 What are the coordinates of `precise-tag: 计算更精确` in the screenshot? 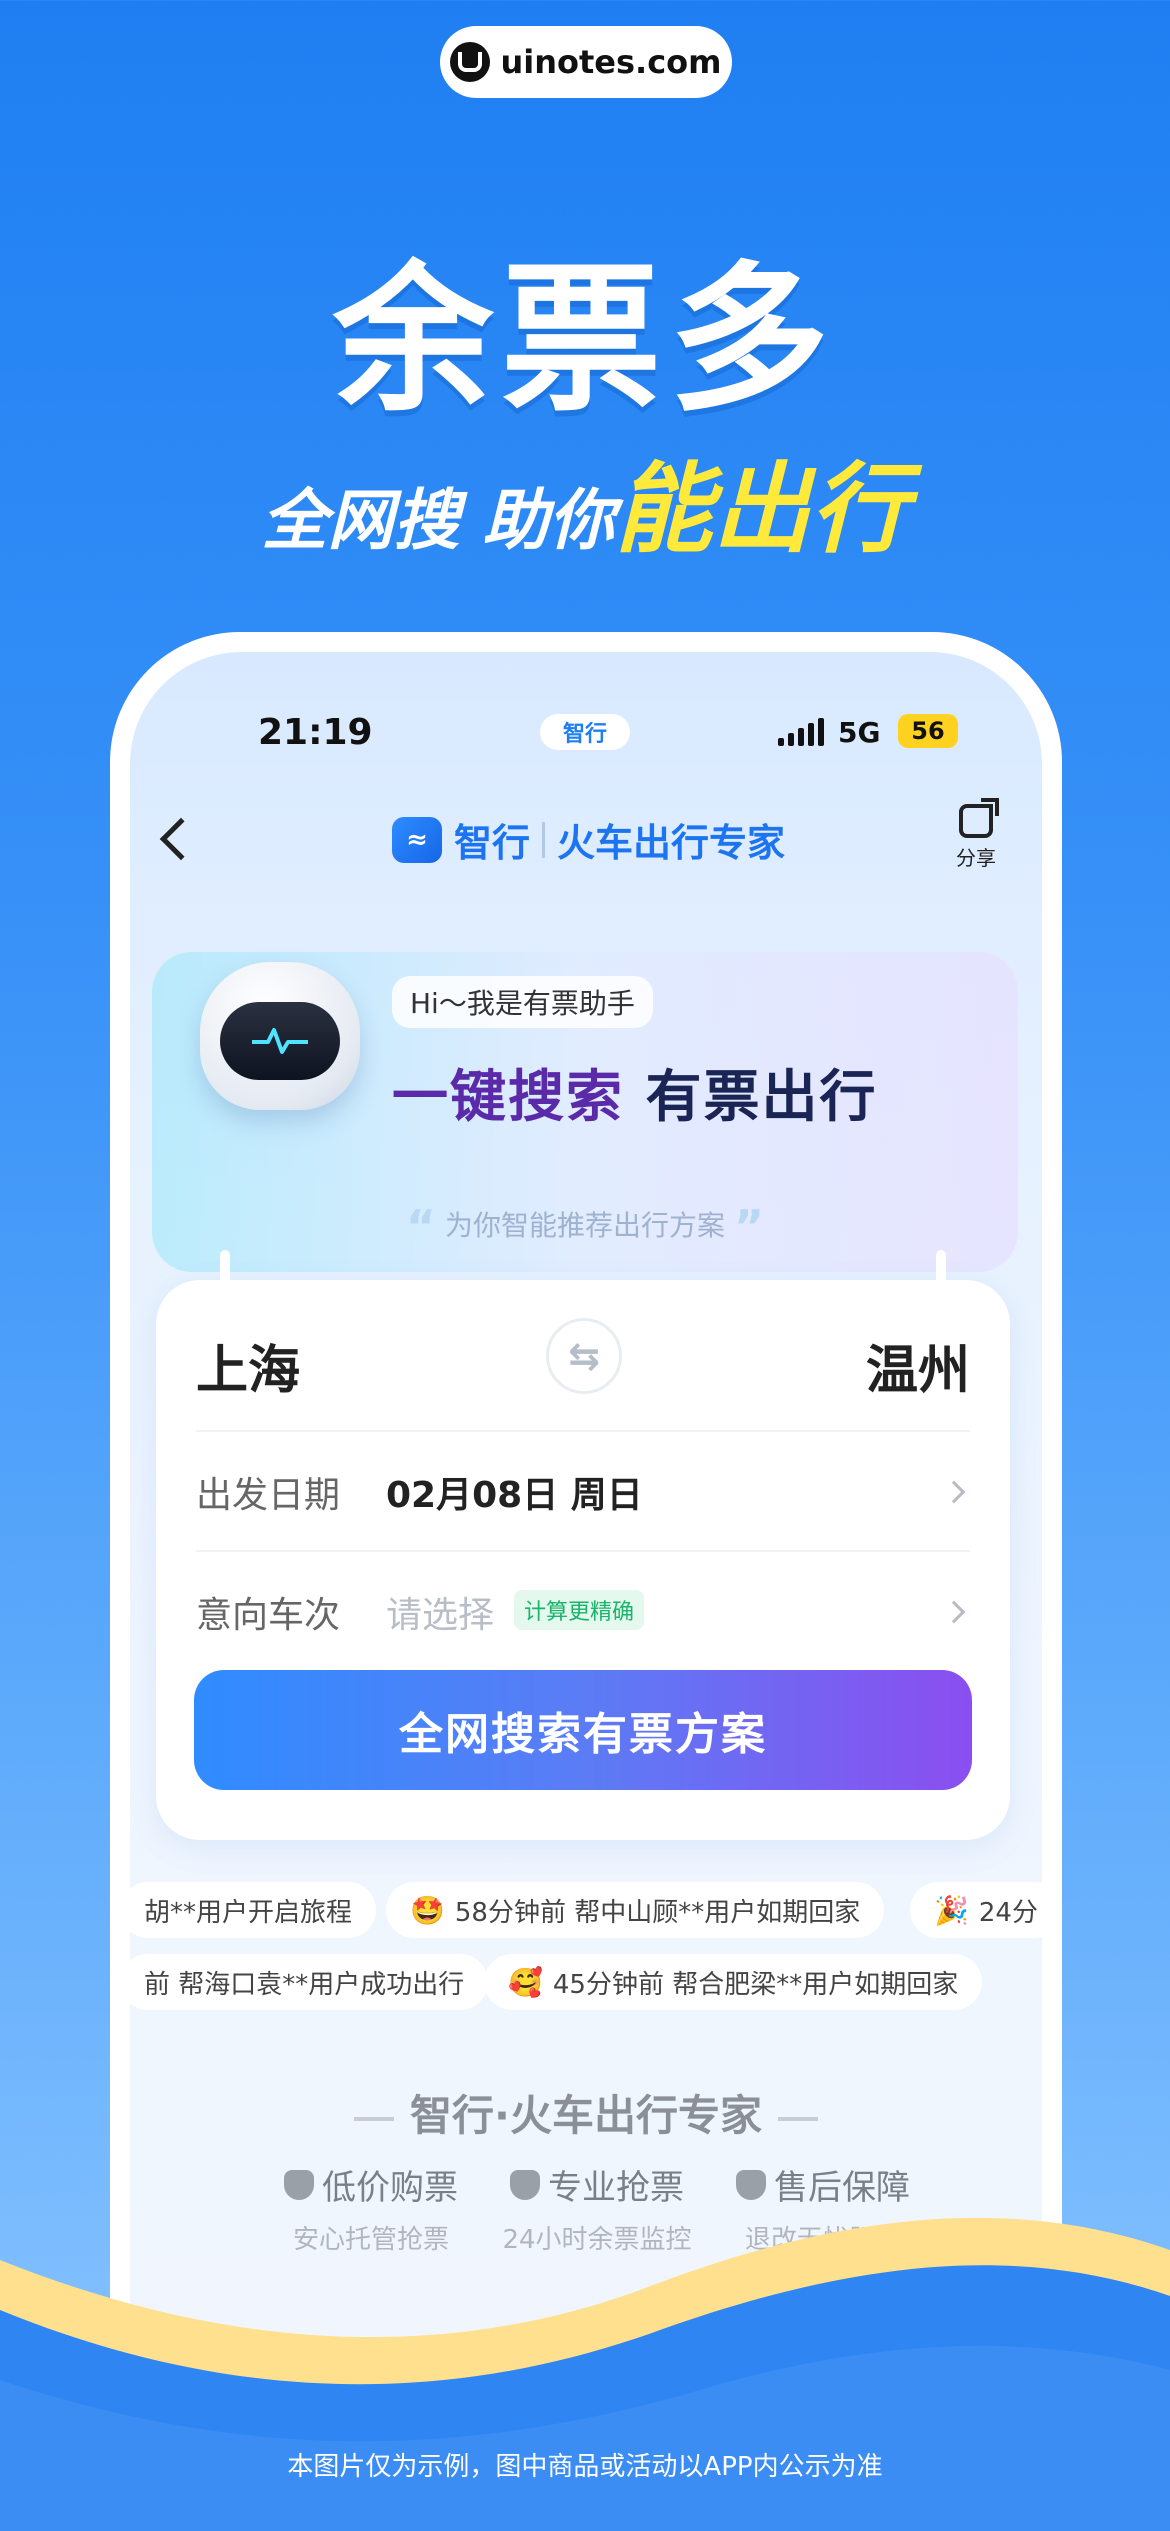 It's located at (579, 1610).